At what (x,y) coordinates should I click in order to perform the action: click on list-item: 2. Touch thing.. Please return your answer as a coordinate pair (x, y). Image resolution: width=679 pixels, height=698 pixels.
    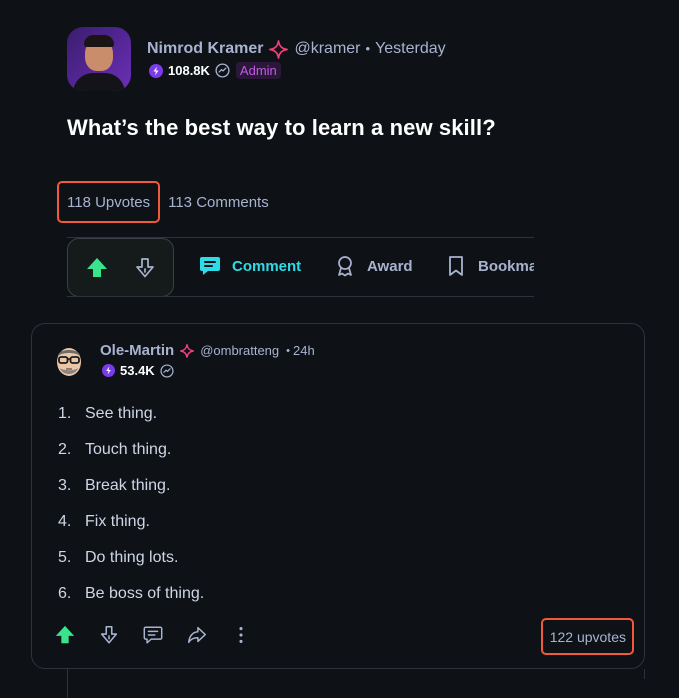
    Looking at the image, I should click on (115, 449).